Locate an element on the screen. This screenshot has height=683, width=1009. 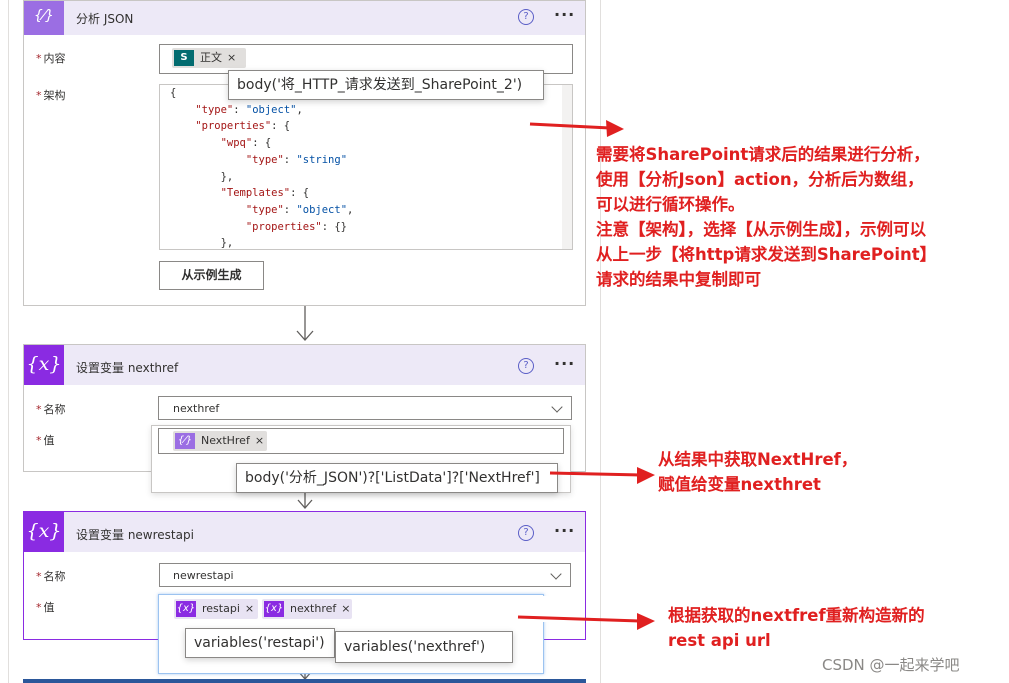
annotation-newrestapi: 根据获取的nextfref重新构造新的 rest api url is located at coordinates (796, 628).